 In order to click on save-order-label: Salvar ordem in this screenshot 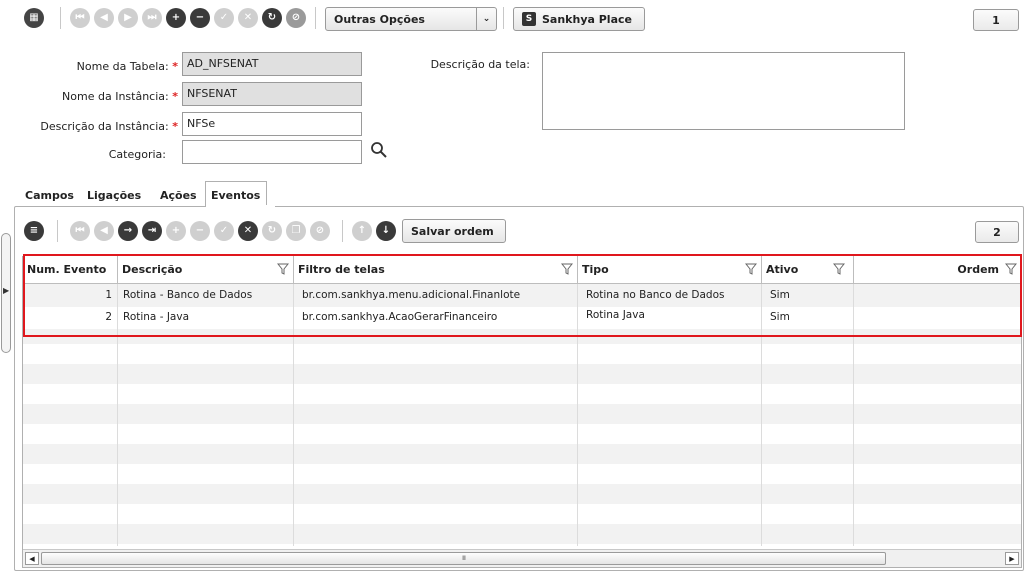, I will do `click(452, 231)`.